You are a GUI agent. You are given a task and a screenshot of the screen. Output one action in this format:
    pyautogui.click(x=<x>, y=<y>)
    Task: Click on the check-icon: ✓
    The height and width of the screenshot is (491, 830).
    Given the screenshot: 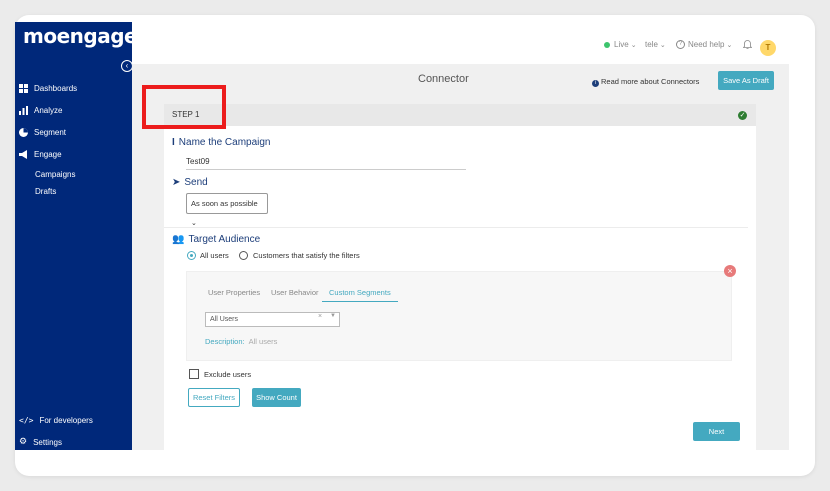 What is the action you would take?
    pyautogui.click(x=742, y=115)
    